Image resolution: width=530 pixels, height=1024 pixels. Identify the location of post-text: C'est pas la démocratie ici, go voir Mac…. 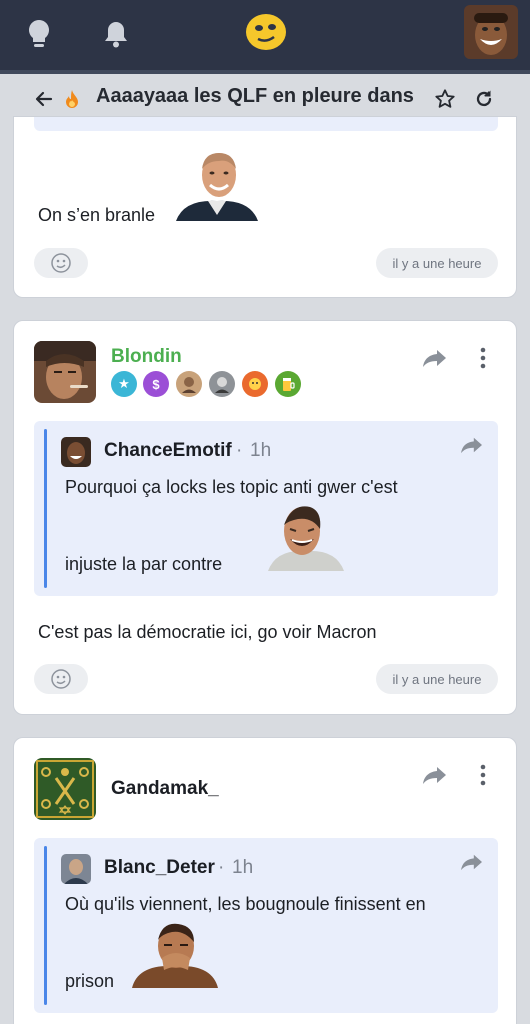
(207, 632).